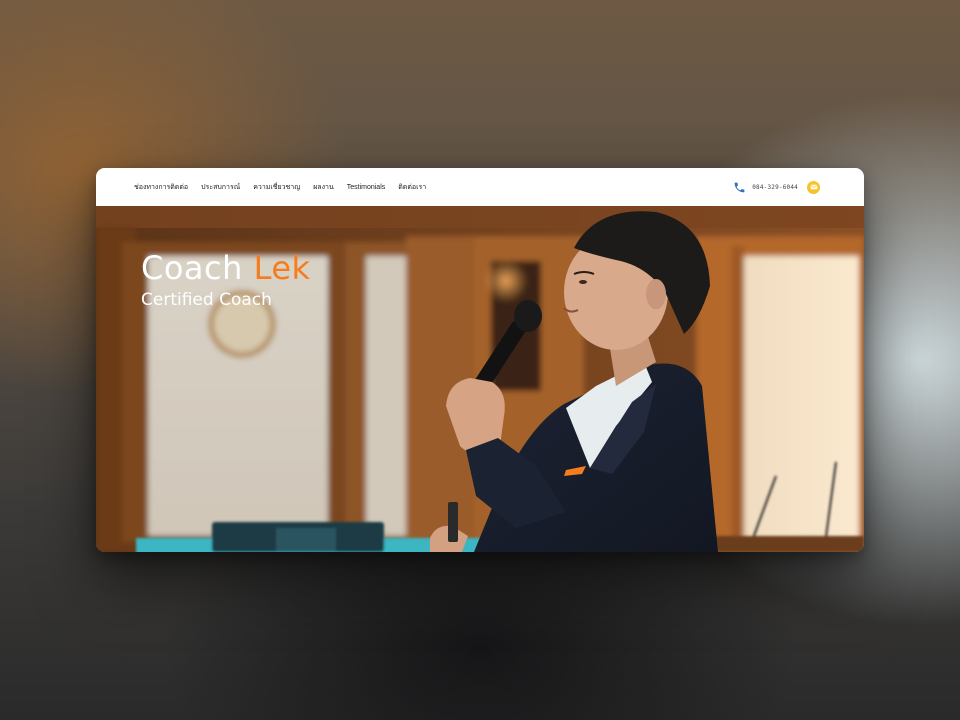  I want to click on nav-link-expertise: ความเชี่ยวชาญ, so click(276, 187).